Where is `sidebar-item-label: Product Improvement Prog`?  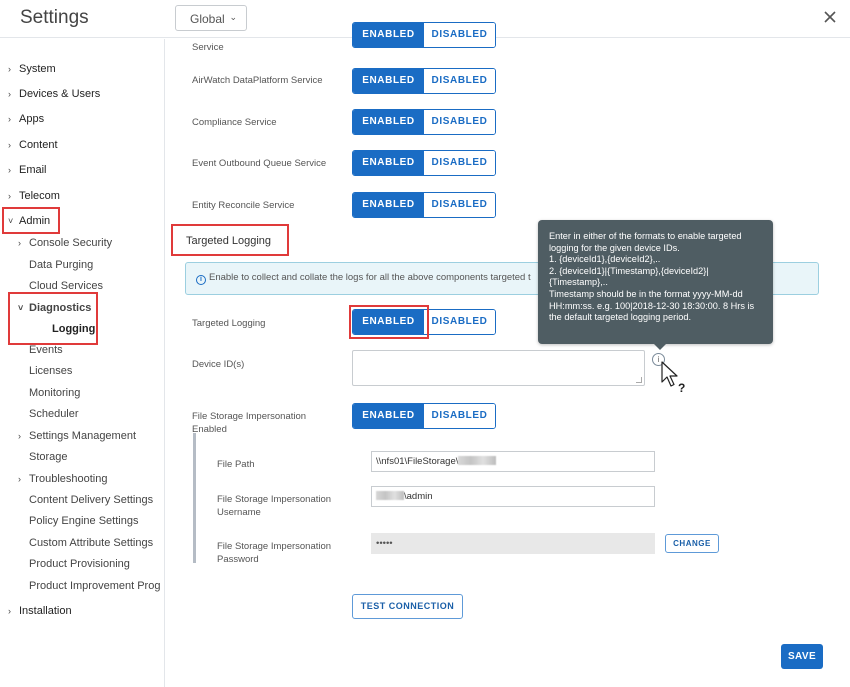
sidebar-item-label: Product Improvement Prog is located at coordinates (95, 586).